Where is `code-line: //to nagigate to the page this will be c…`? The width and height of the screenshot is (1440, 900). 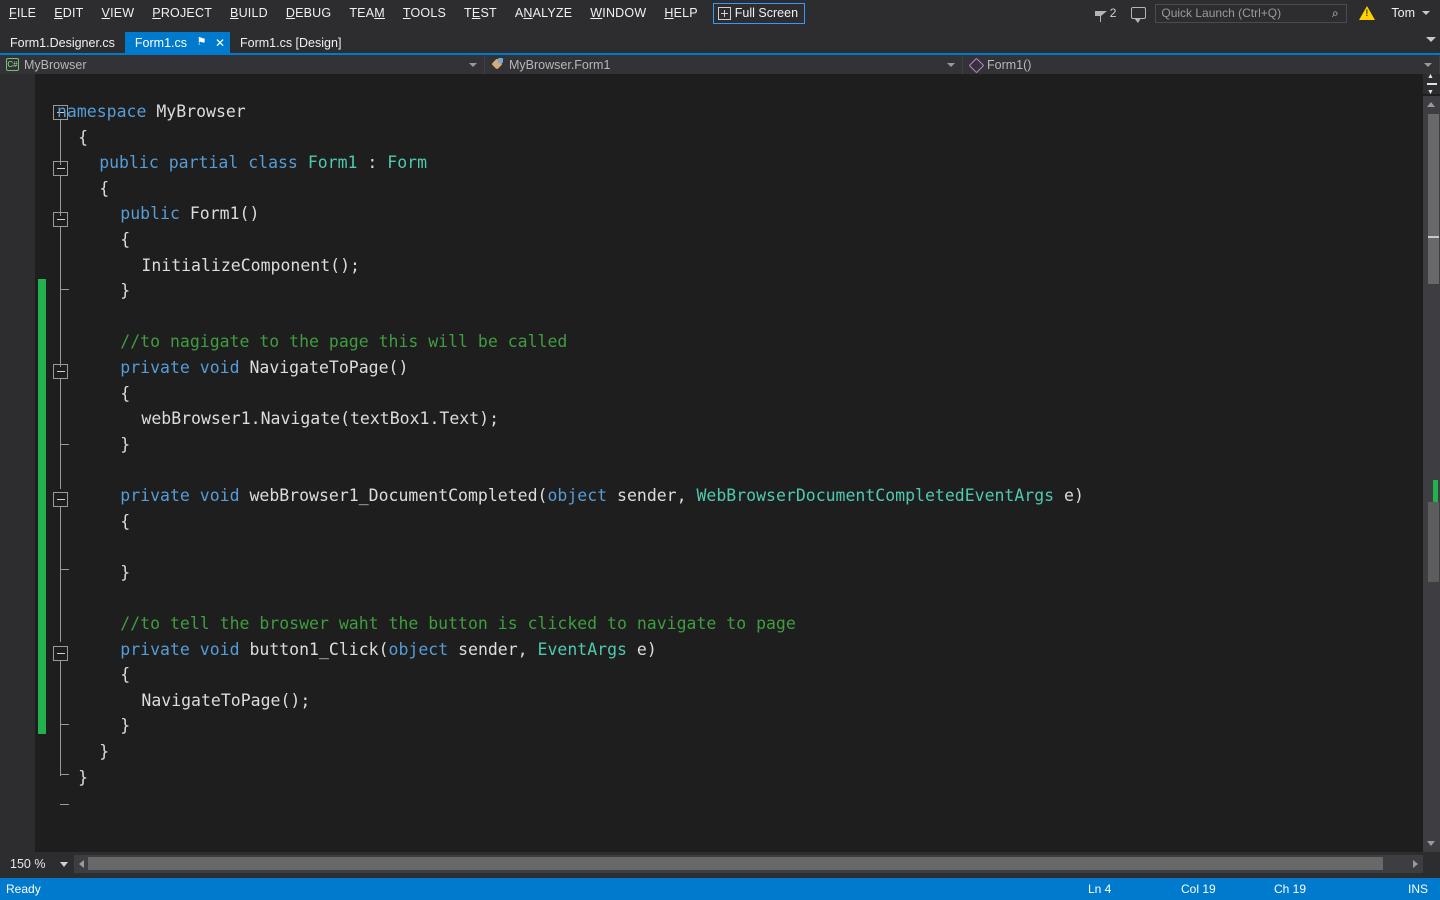 code-line: //to nagigate to the page this will be c… is located at coordinates (343, 342).